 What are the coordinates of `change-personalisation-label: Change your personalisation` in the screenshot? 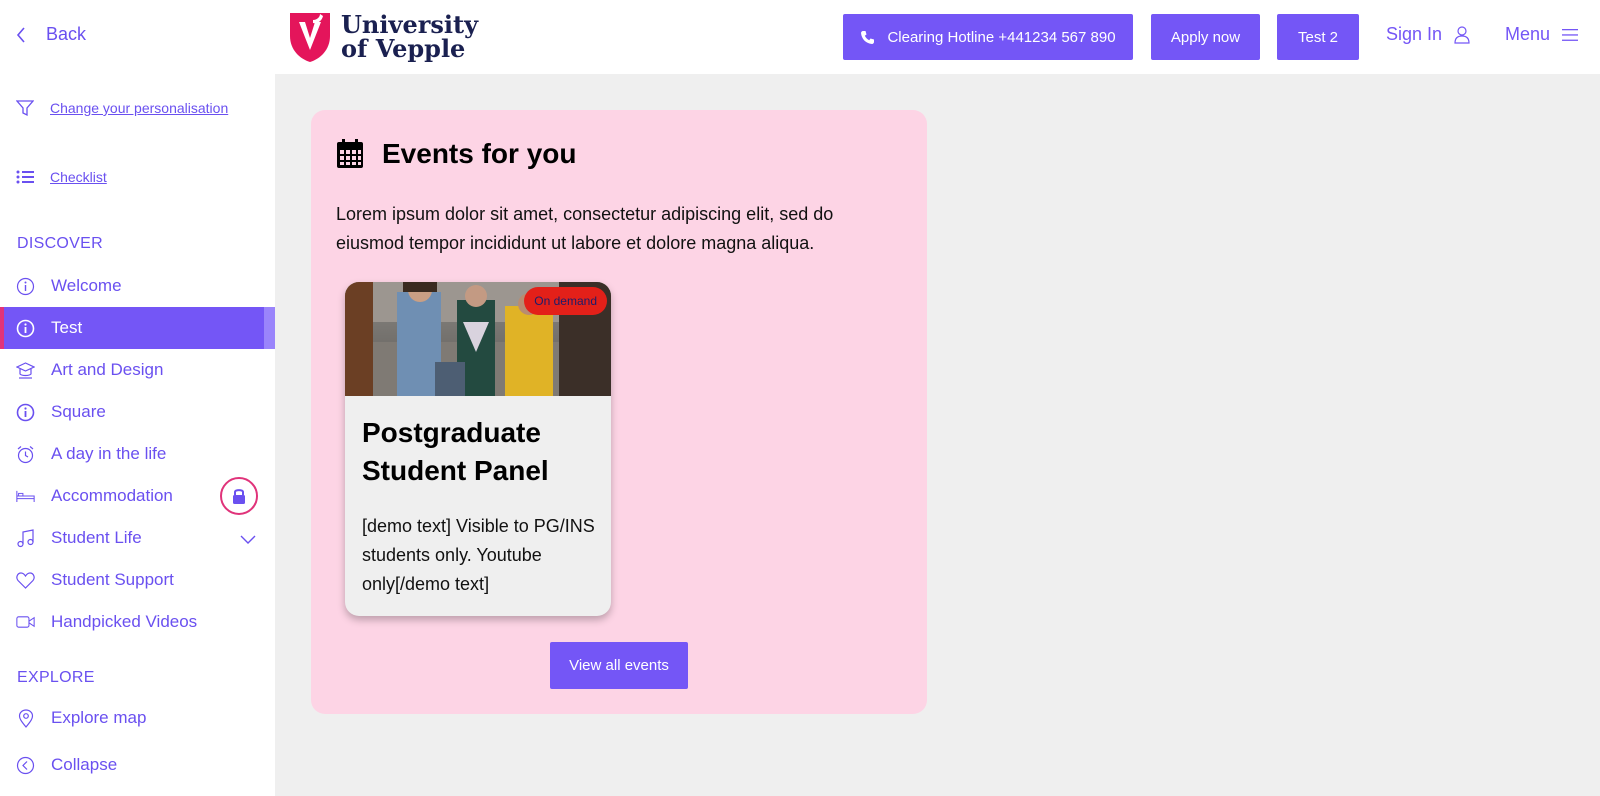 It's located at (139, 108).